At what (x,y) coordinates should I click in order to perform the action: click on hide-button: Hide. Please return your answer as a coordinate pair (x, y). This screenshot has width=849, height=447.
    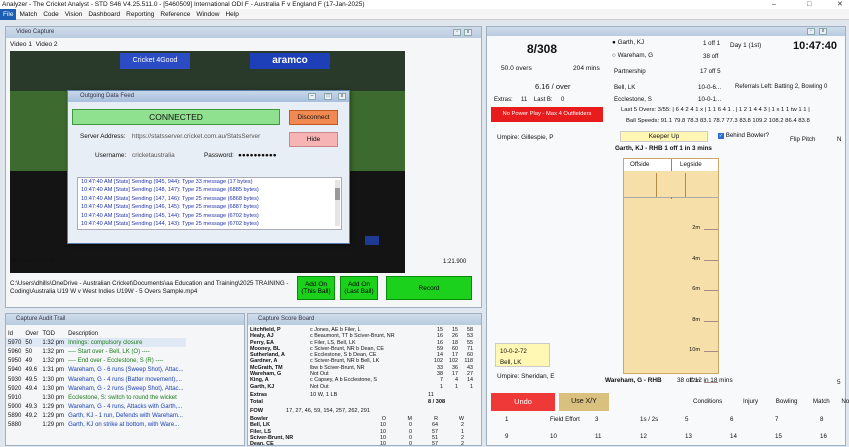
    Looking at the image, I should click on (313, 139).